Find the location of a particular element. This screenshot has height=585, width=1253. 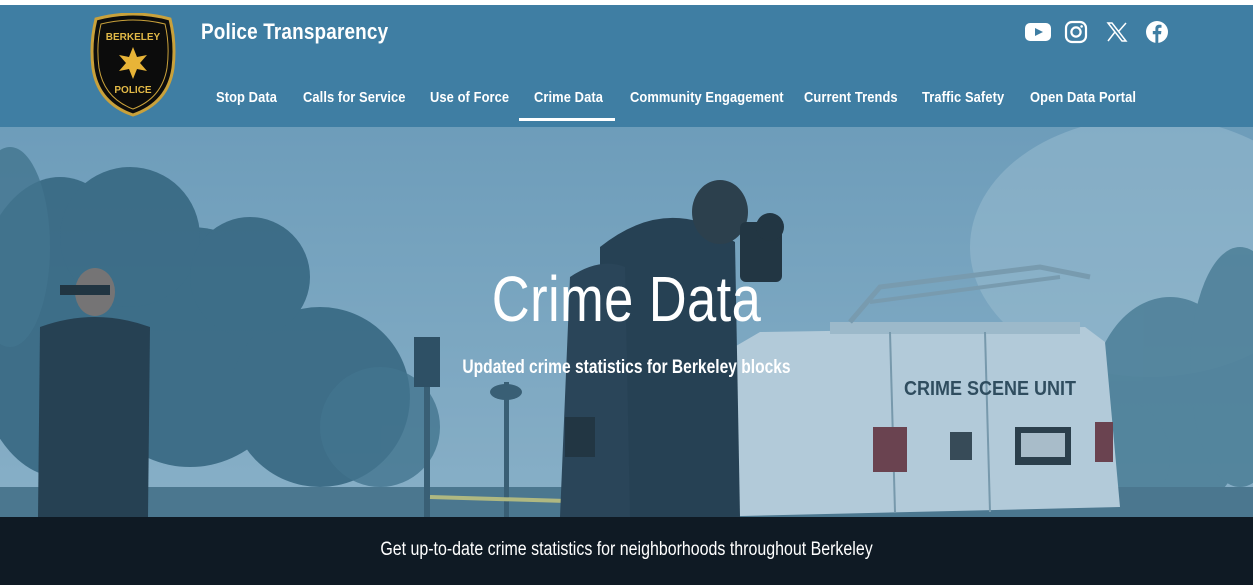

site-title: Police Transparency is located at coordinates (294, 32).